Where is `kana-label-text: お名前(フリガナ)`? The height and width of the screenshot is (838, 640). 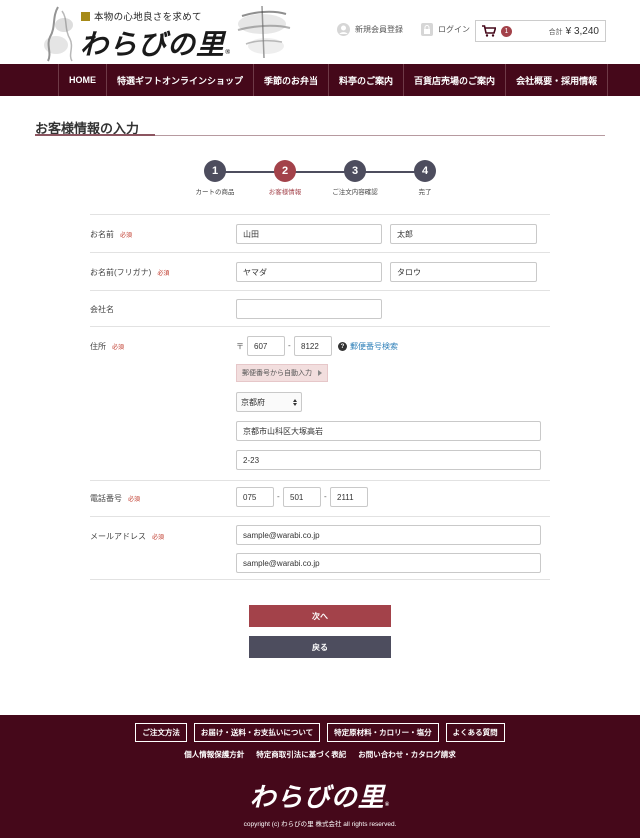
kana-label-text: お名前(フリガナ) is located at coordinates (121, 272).